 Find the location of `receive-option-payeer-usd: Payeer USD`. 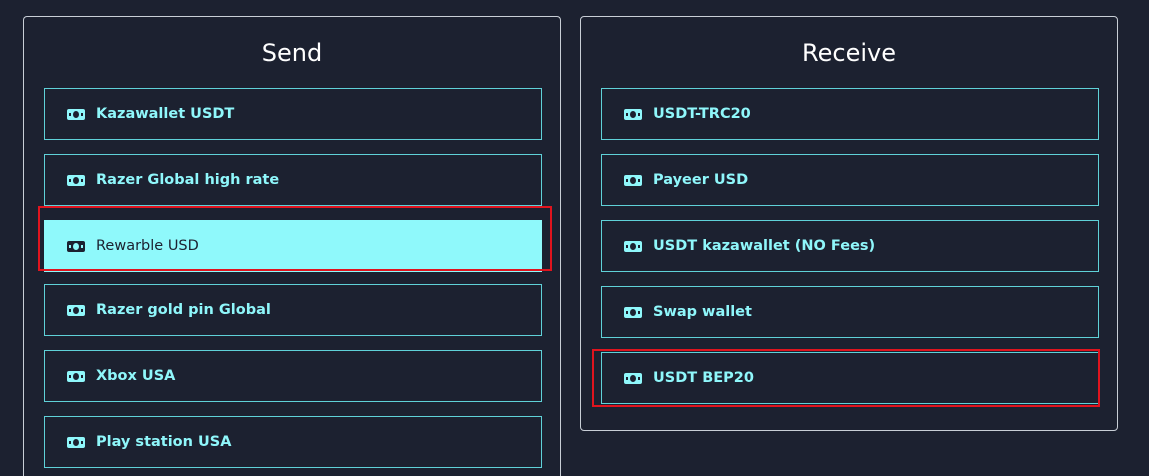

receive-option-payeer-usd: Payeer USD is located at coordinates (850, 180).